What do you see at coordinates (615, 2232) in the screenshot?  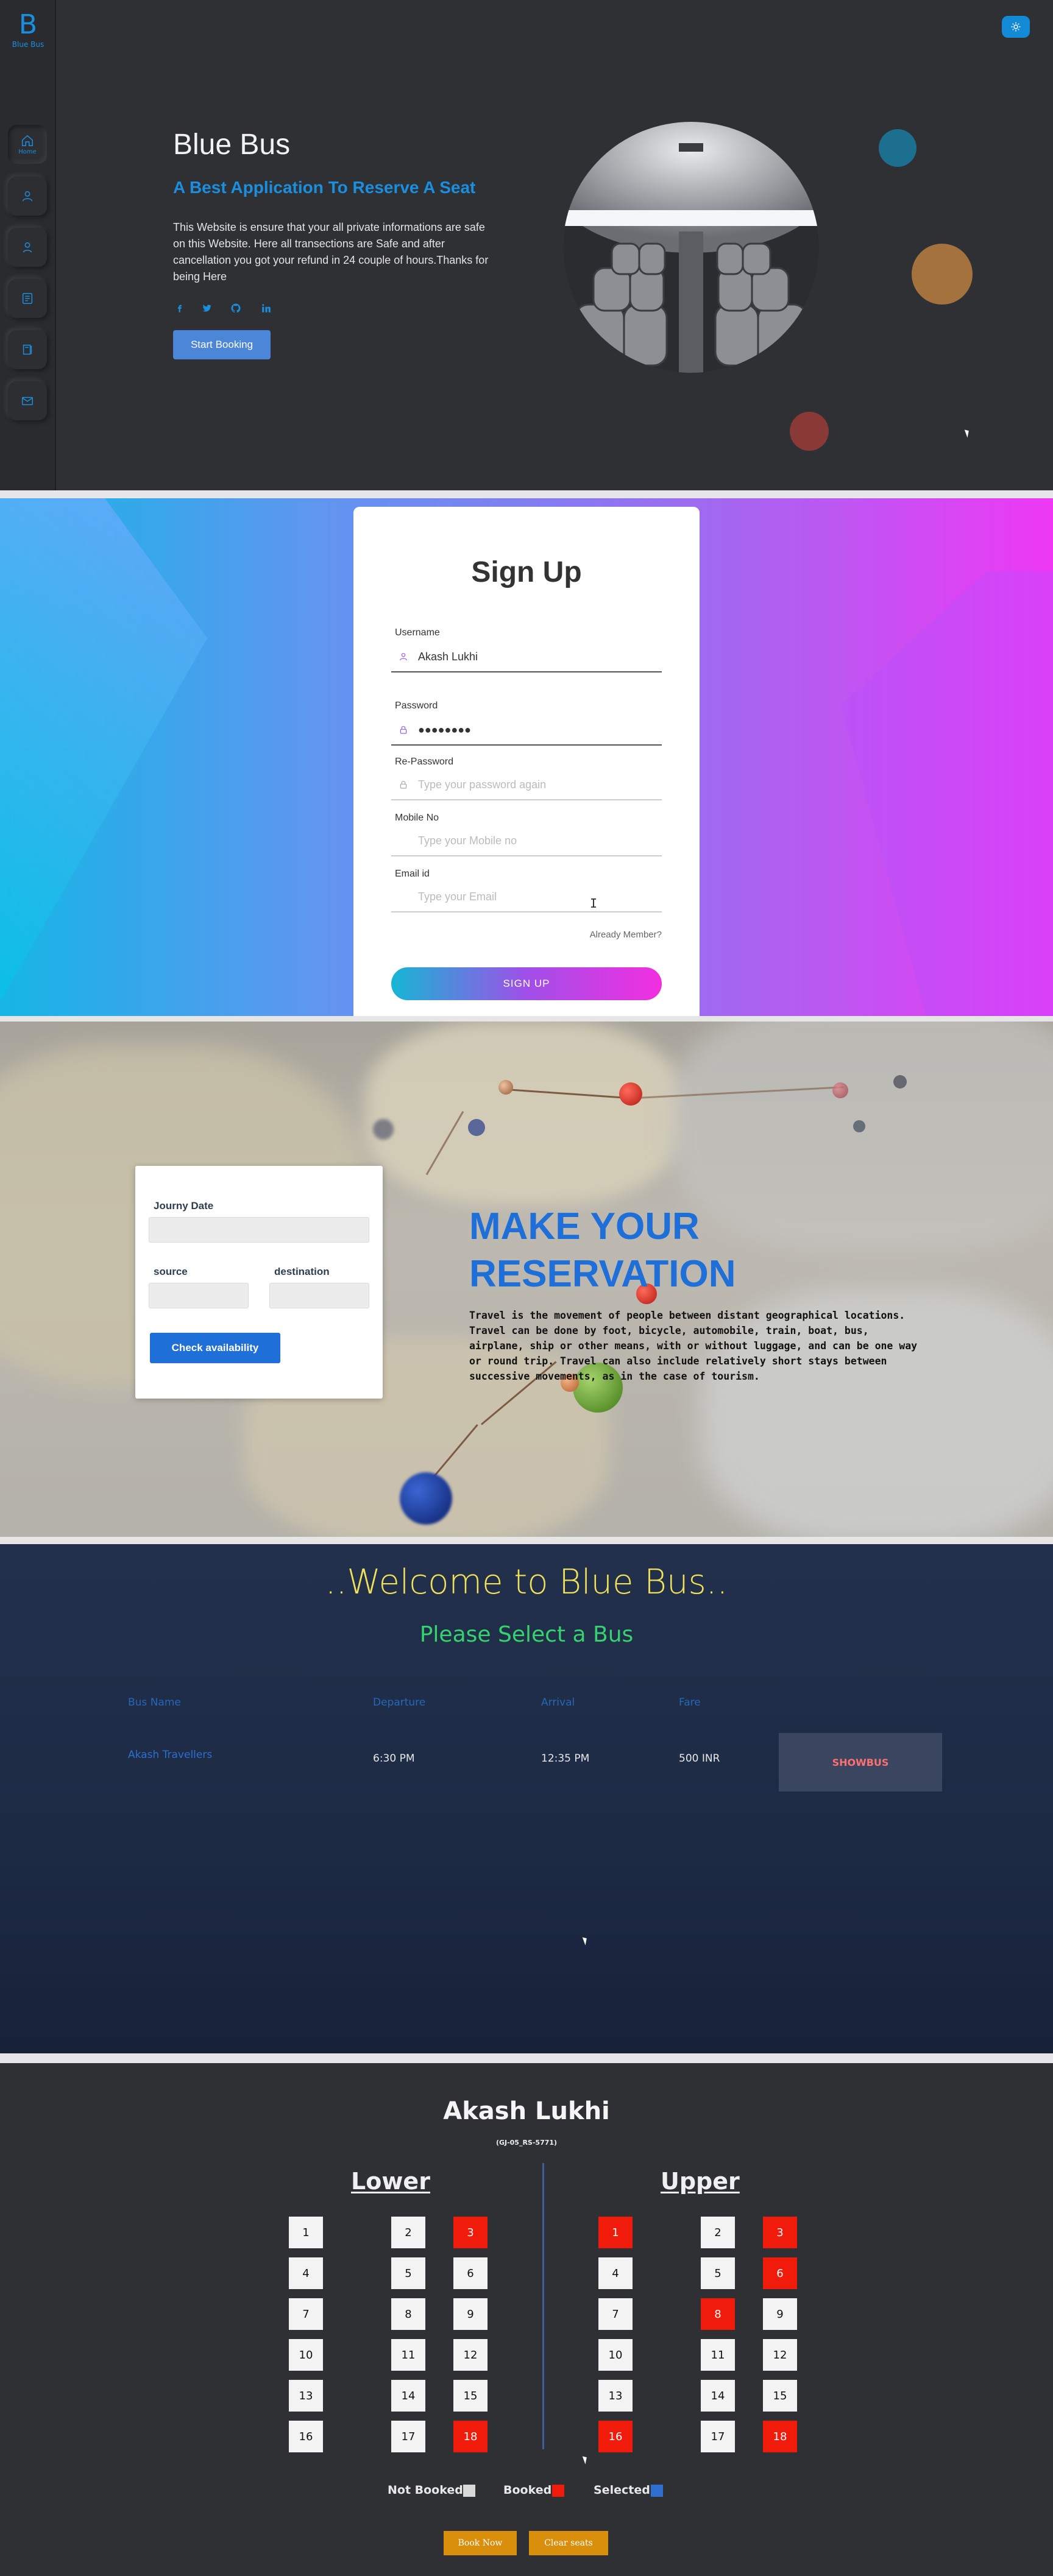 I see `upper-seat-1: 1` at bounding box center [615, 2232].